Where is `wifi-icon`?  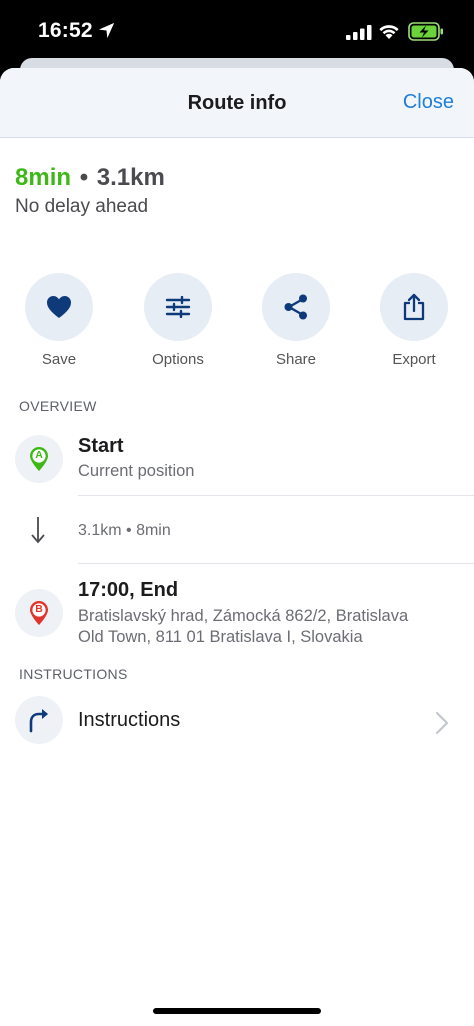 wifi-icon is located at coordinates (389, 32).